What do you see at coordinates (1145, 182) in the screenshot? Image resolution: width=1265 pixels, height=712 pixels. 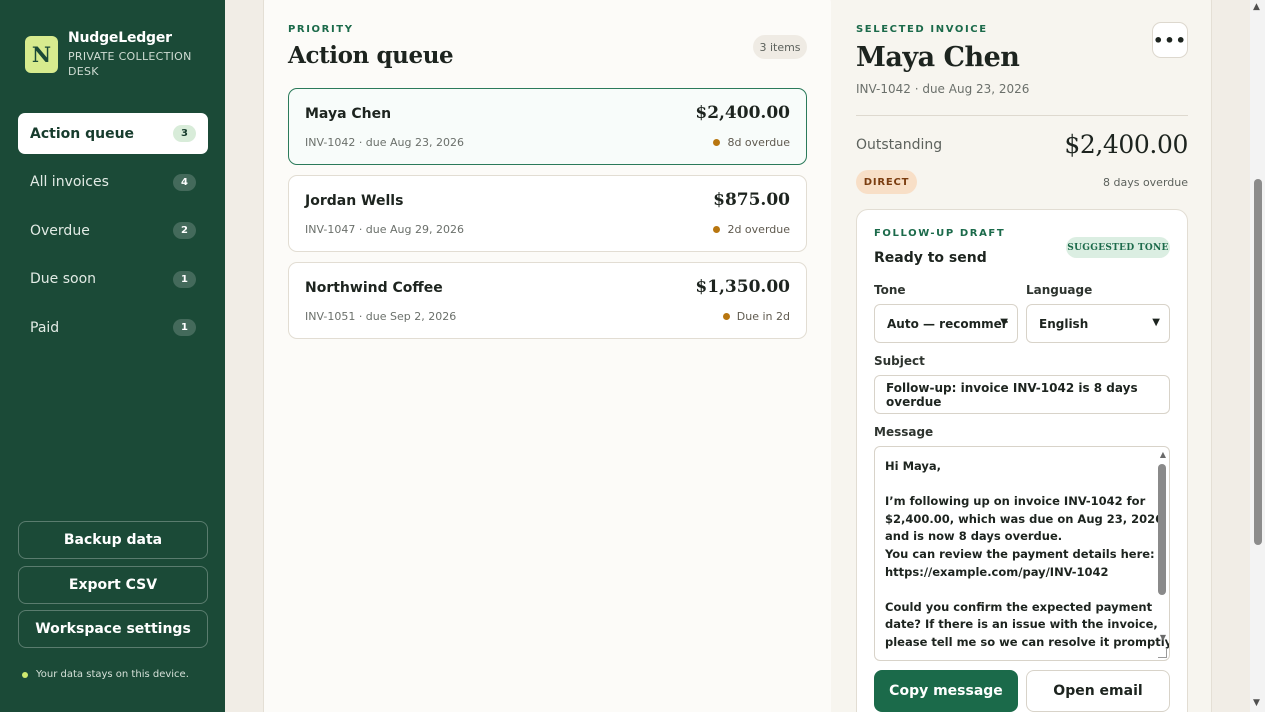 I see `overdue-days: 8 days overdue` at bounding box center [1145, 182].